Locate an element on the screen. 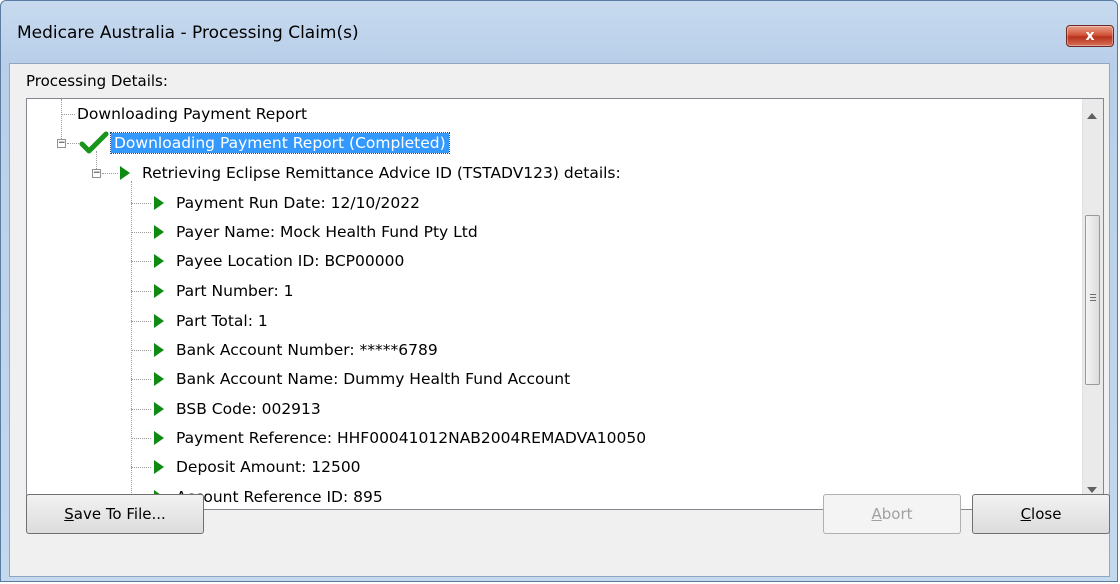 The height and width of the screenshot is (584, 1120). tree-item-detail: Deposit Amount: 12500 is located at coordinates (257, 467).